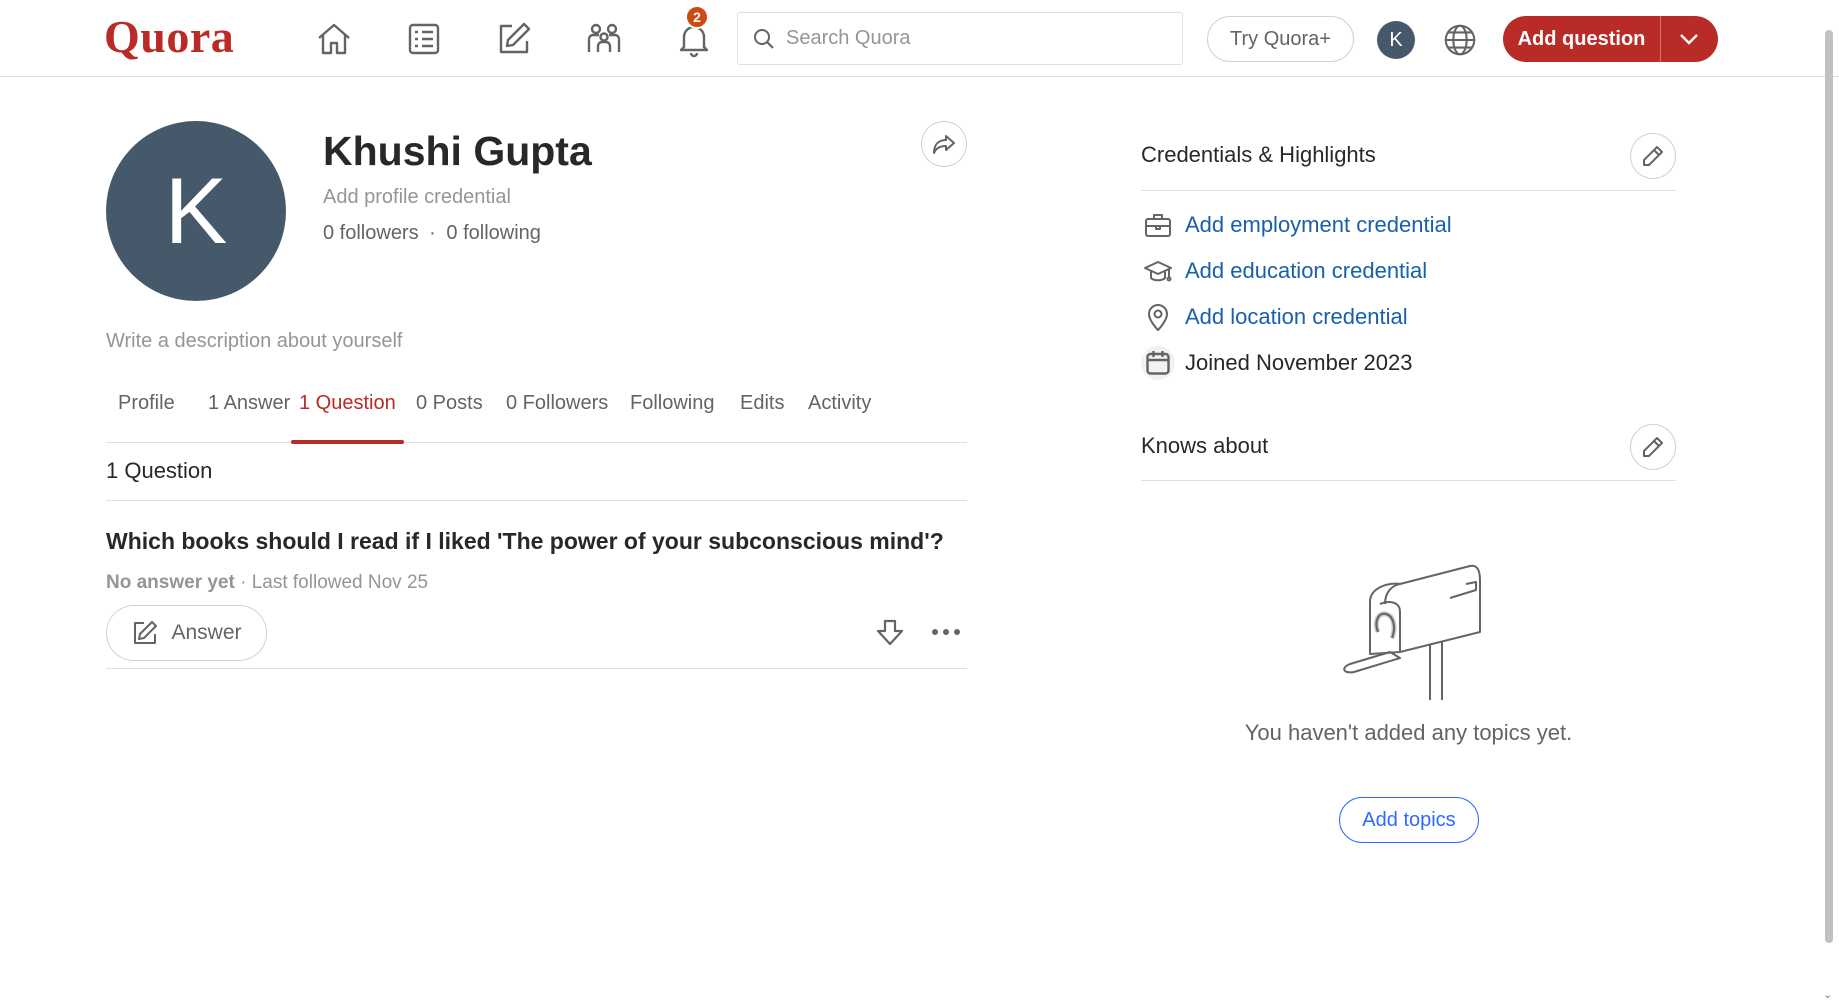 The image size is (1839, 1002). Describe the element at coordinates (146, 417) in the screenshot. I see `tab-profile: Profile` at that location.